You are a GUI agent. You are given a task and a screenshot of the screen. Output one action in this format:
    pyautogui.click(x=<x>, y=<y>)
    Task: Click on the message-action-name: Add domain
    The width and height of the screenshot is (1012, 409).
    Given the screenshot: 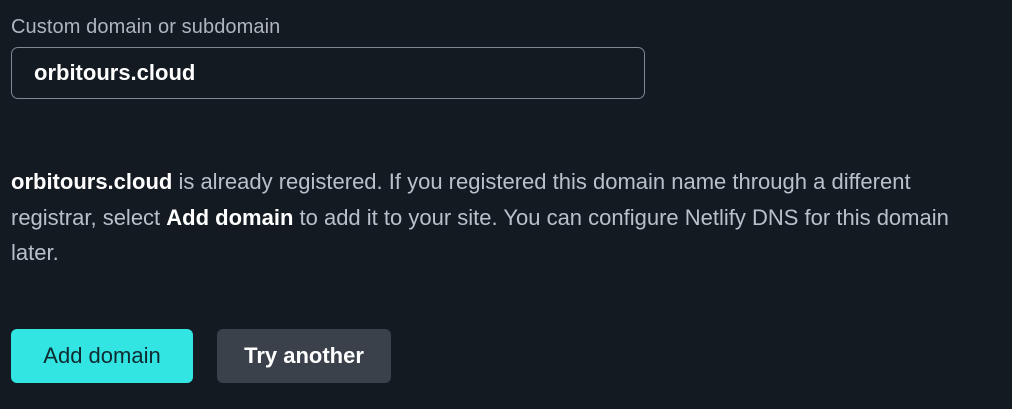 What is the action you would take?
    pyautogui.click(x=230, y=217)
    